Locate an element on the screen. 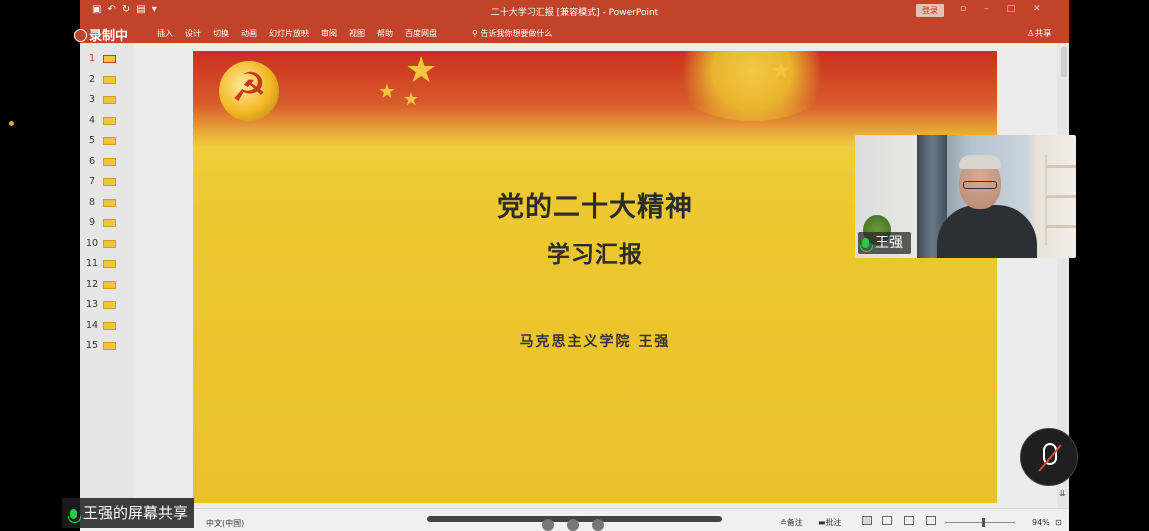 The image size is (1149, 531). slide-number: 13 is located at coordinates (92, 304).